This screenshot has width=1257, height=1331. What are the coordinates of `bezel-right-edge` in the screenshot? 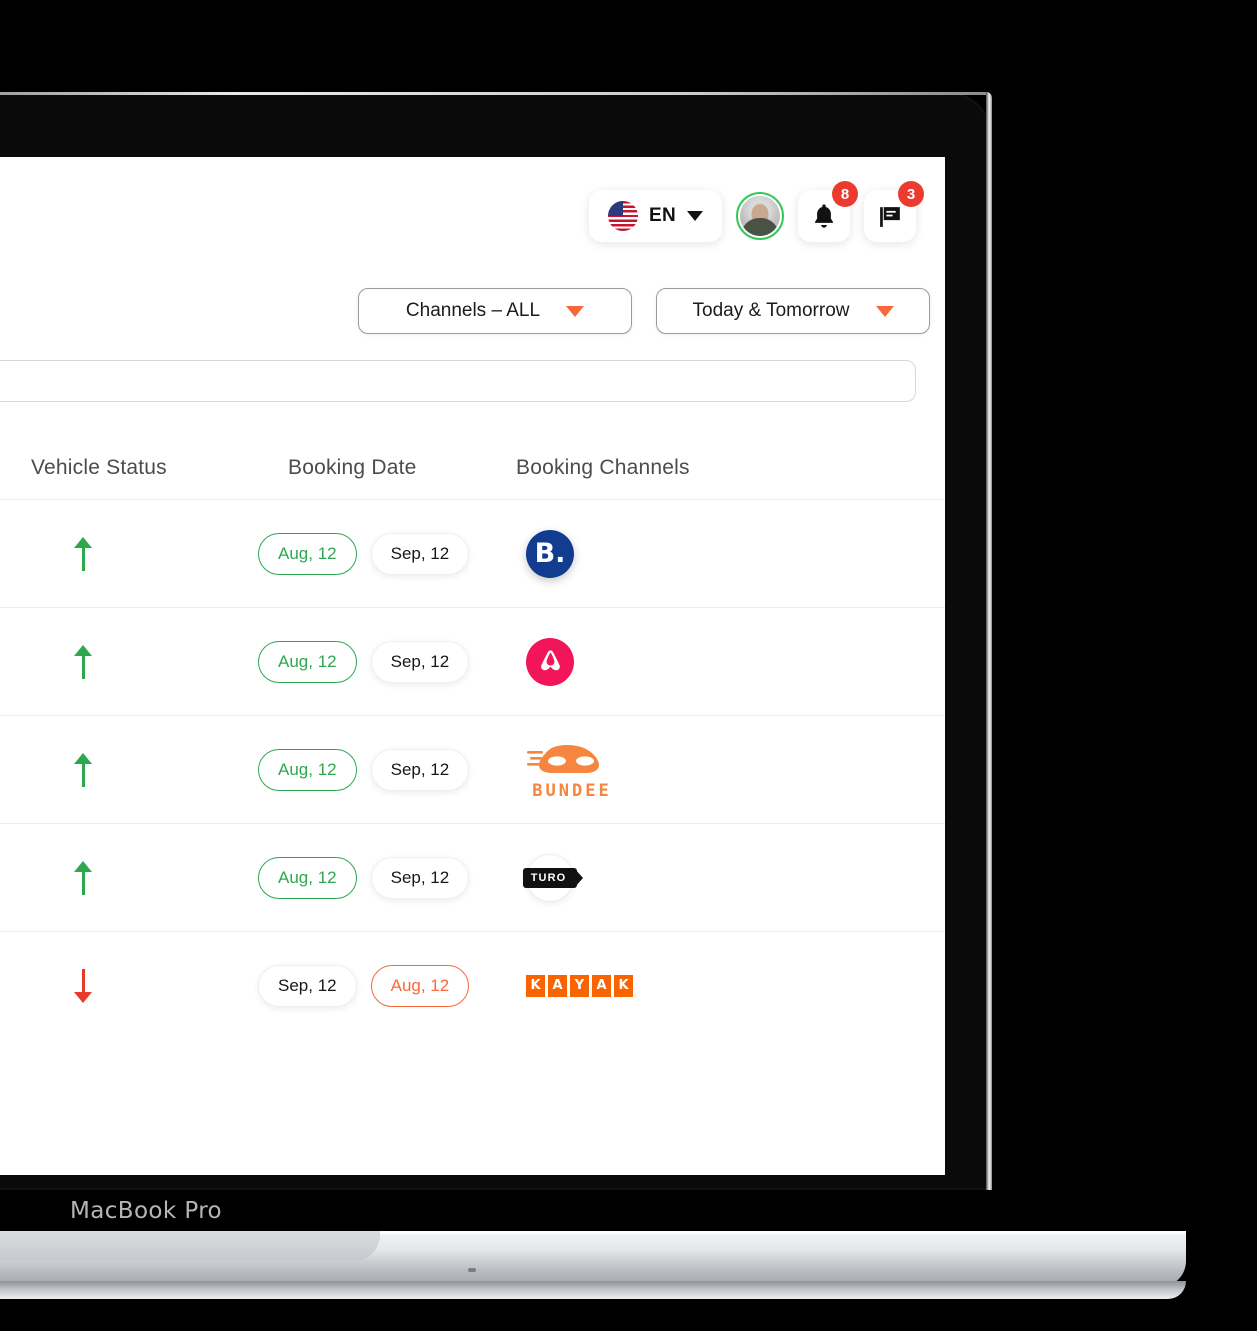 It's located at (989, 641).